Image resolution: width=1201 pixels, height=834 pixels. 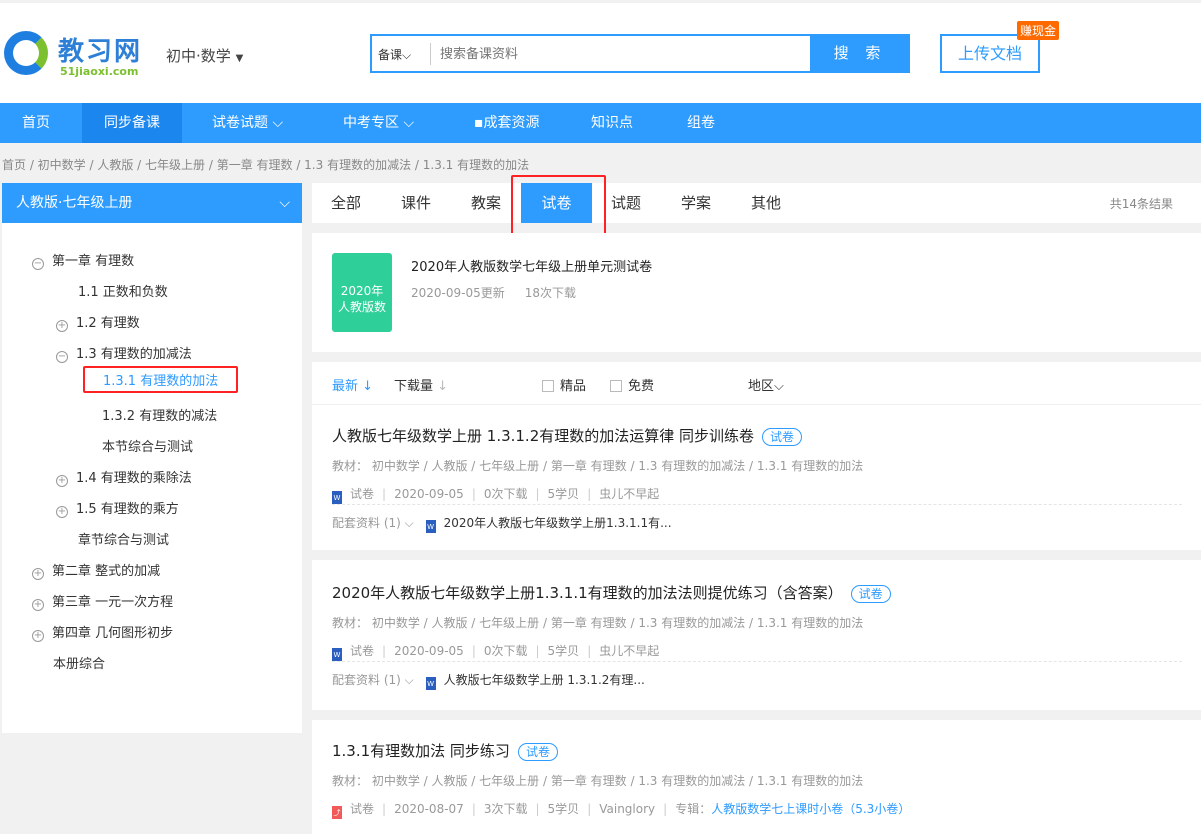 I want to click on album-link: 人教版数学七上课时小卷（5.3小卷）, so click(x=810, y=809).